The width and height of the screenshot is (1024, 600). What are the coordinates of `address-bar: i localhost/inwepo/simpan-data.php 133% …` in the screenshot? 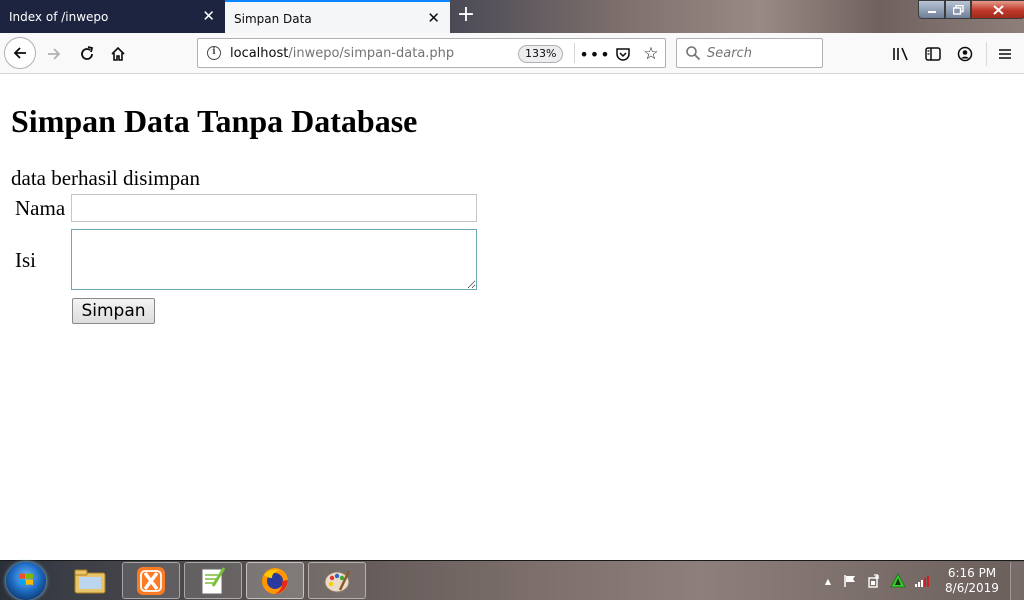 It's located at (431, 53).